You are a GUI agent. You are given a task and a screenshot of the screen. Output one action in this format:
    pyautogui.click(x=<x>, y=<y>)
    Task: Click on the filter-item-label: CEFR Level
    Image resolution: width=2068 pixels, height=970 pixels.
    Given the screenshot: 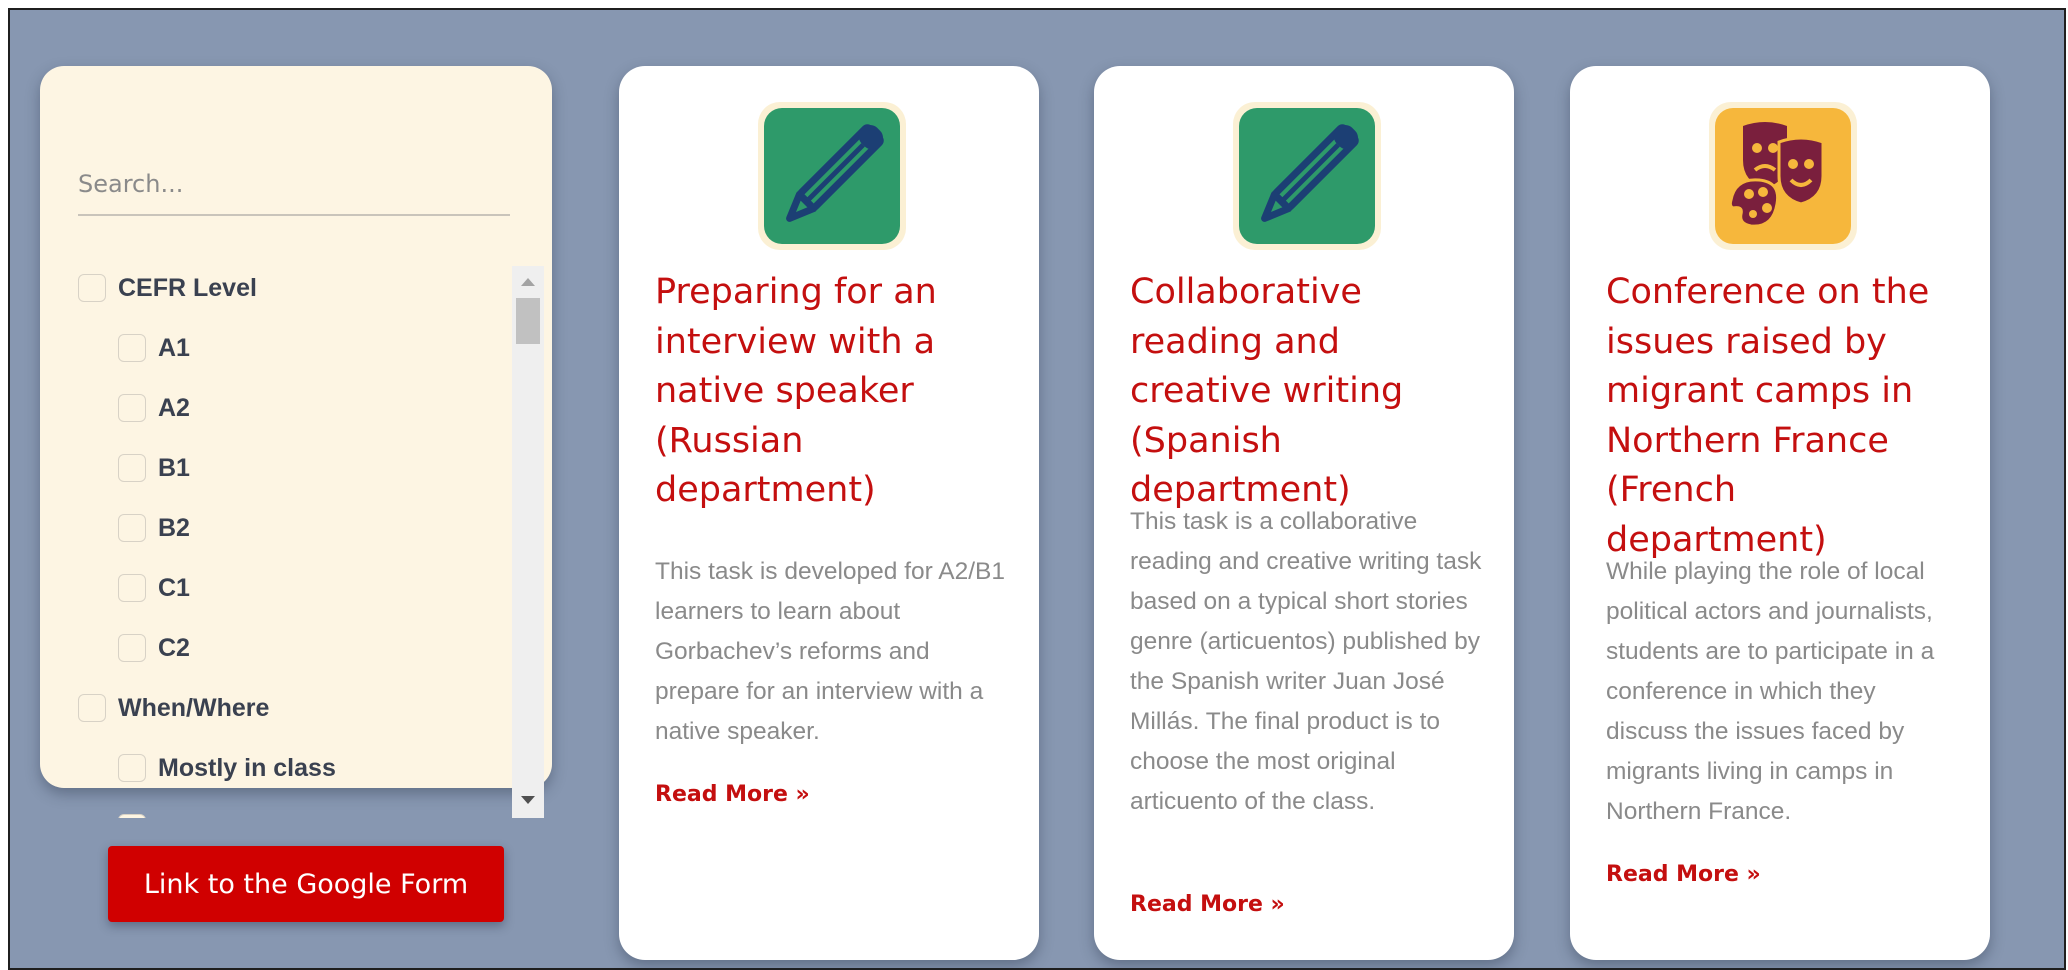 What is the action you would take?
    pyautogui.click(x=187, y=287)
    